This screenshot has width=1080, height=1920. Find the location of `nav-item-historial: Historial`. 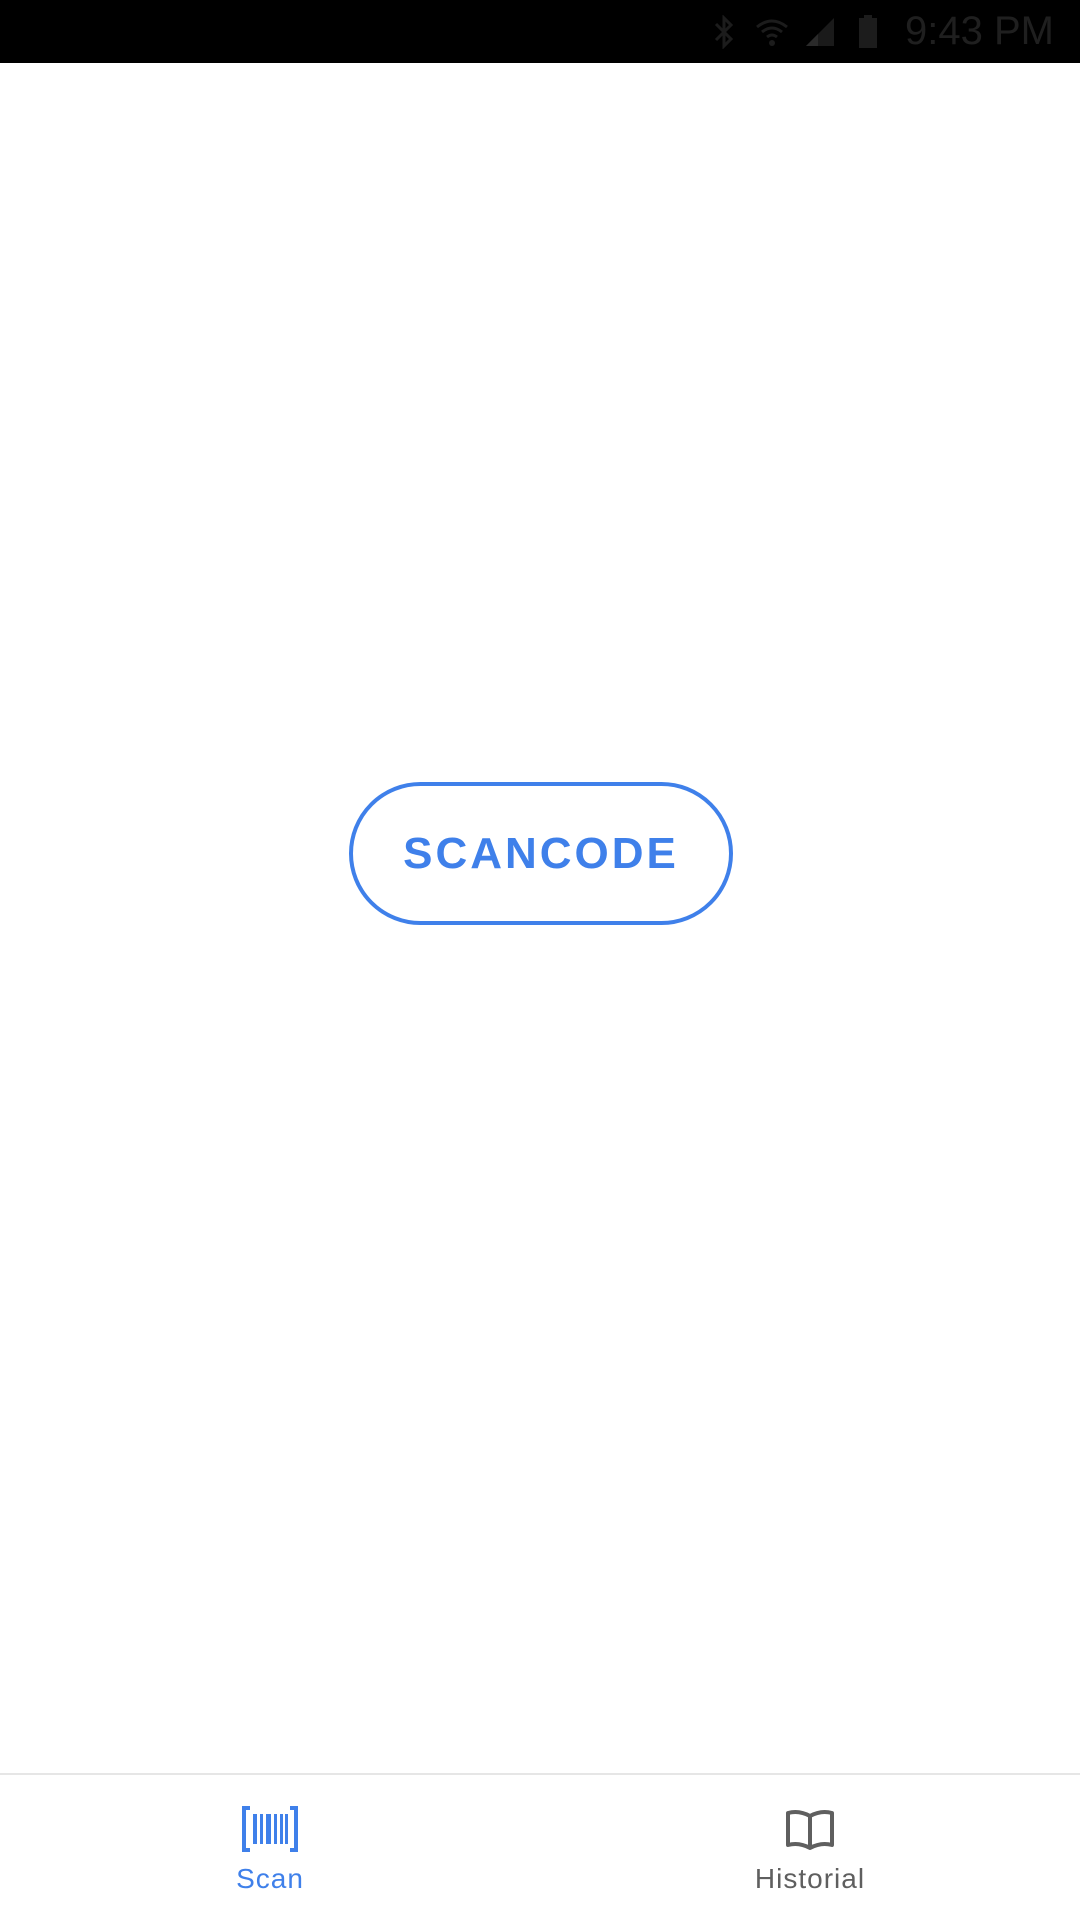

nav-item-historial: Historial is located at coordinates (810, 1847).